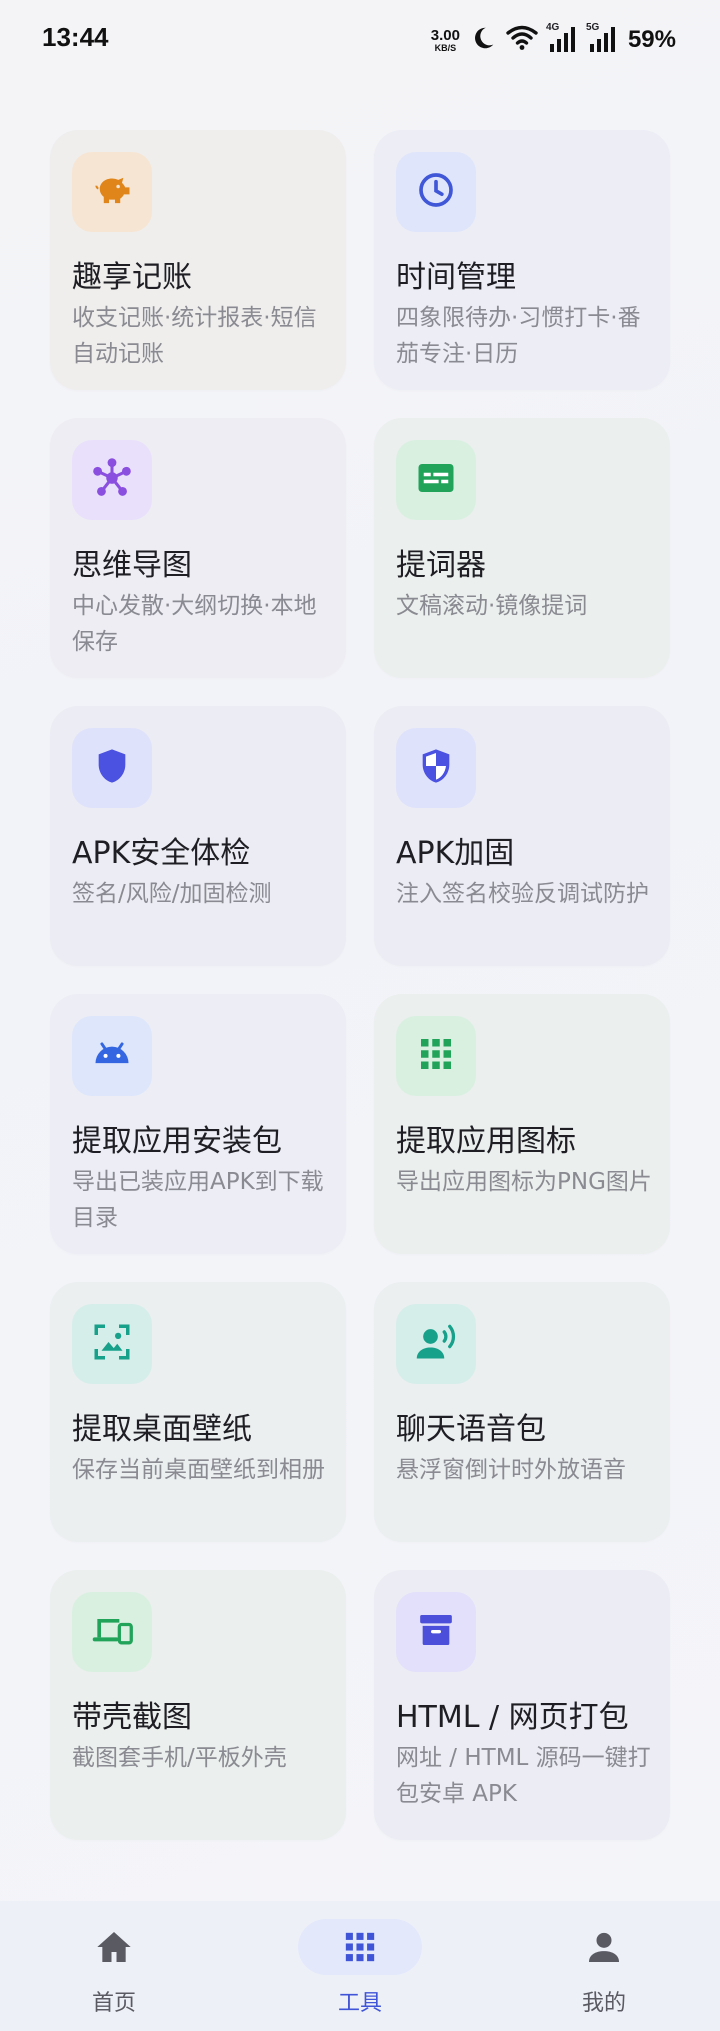 The height and width of the screenshot is (2031, 720). What do you see at coordinates (132, 565) in the screenshot?
I see `tool-title: 思维导图` at bounding box center [132, 565].